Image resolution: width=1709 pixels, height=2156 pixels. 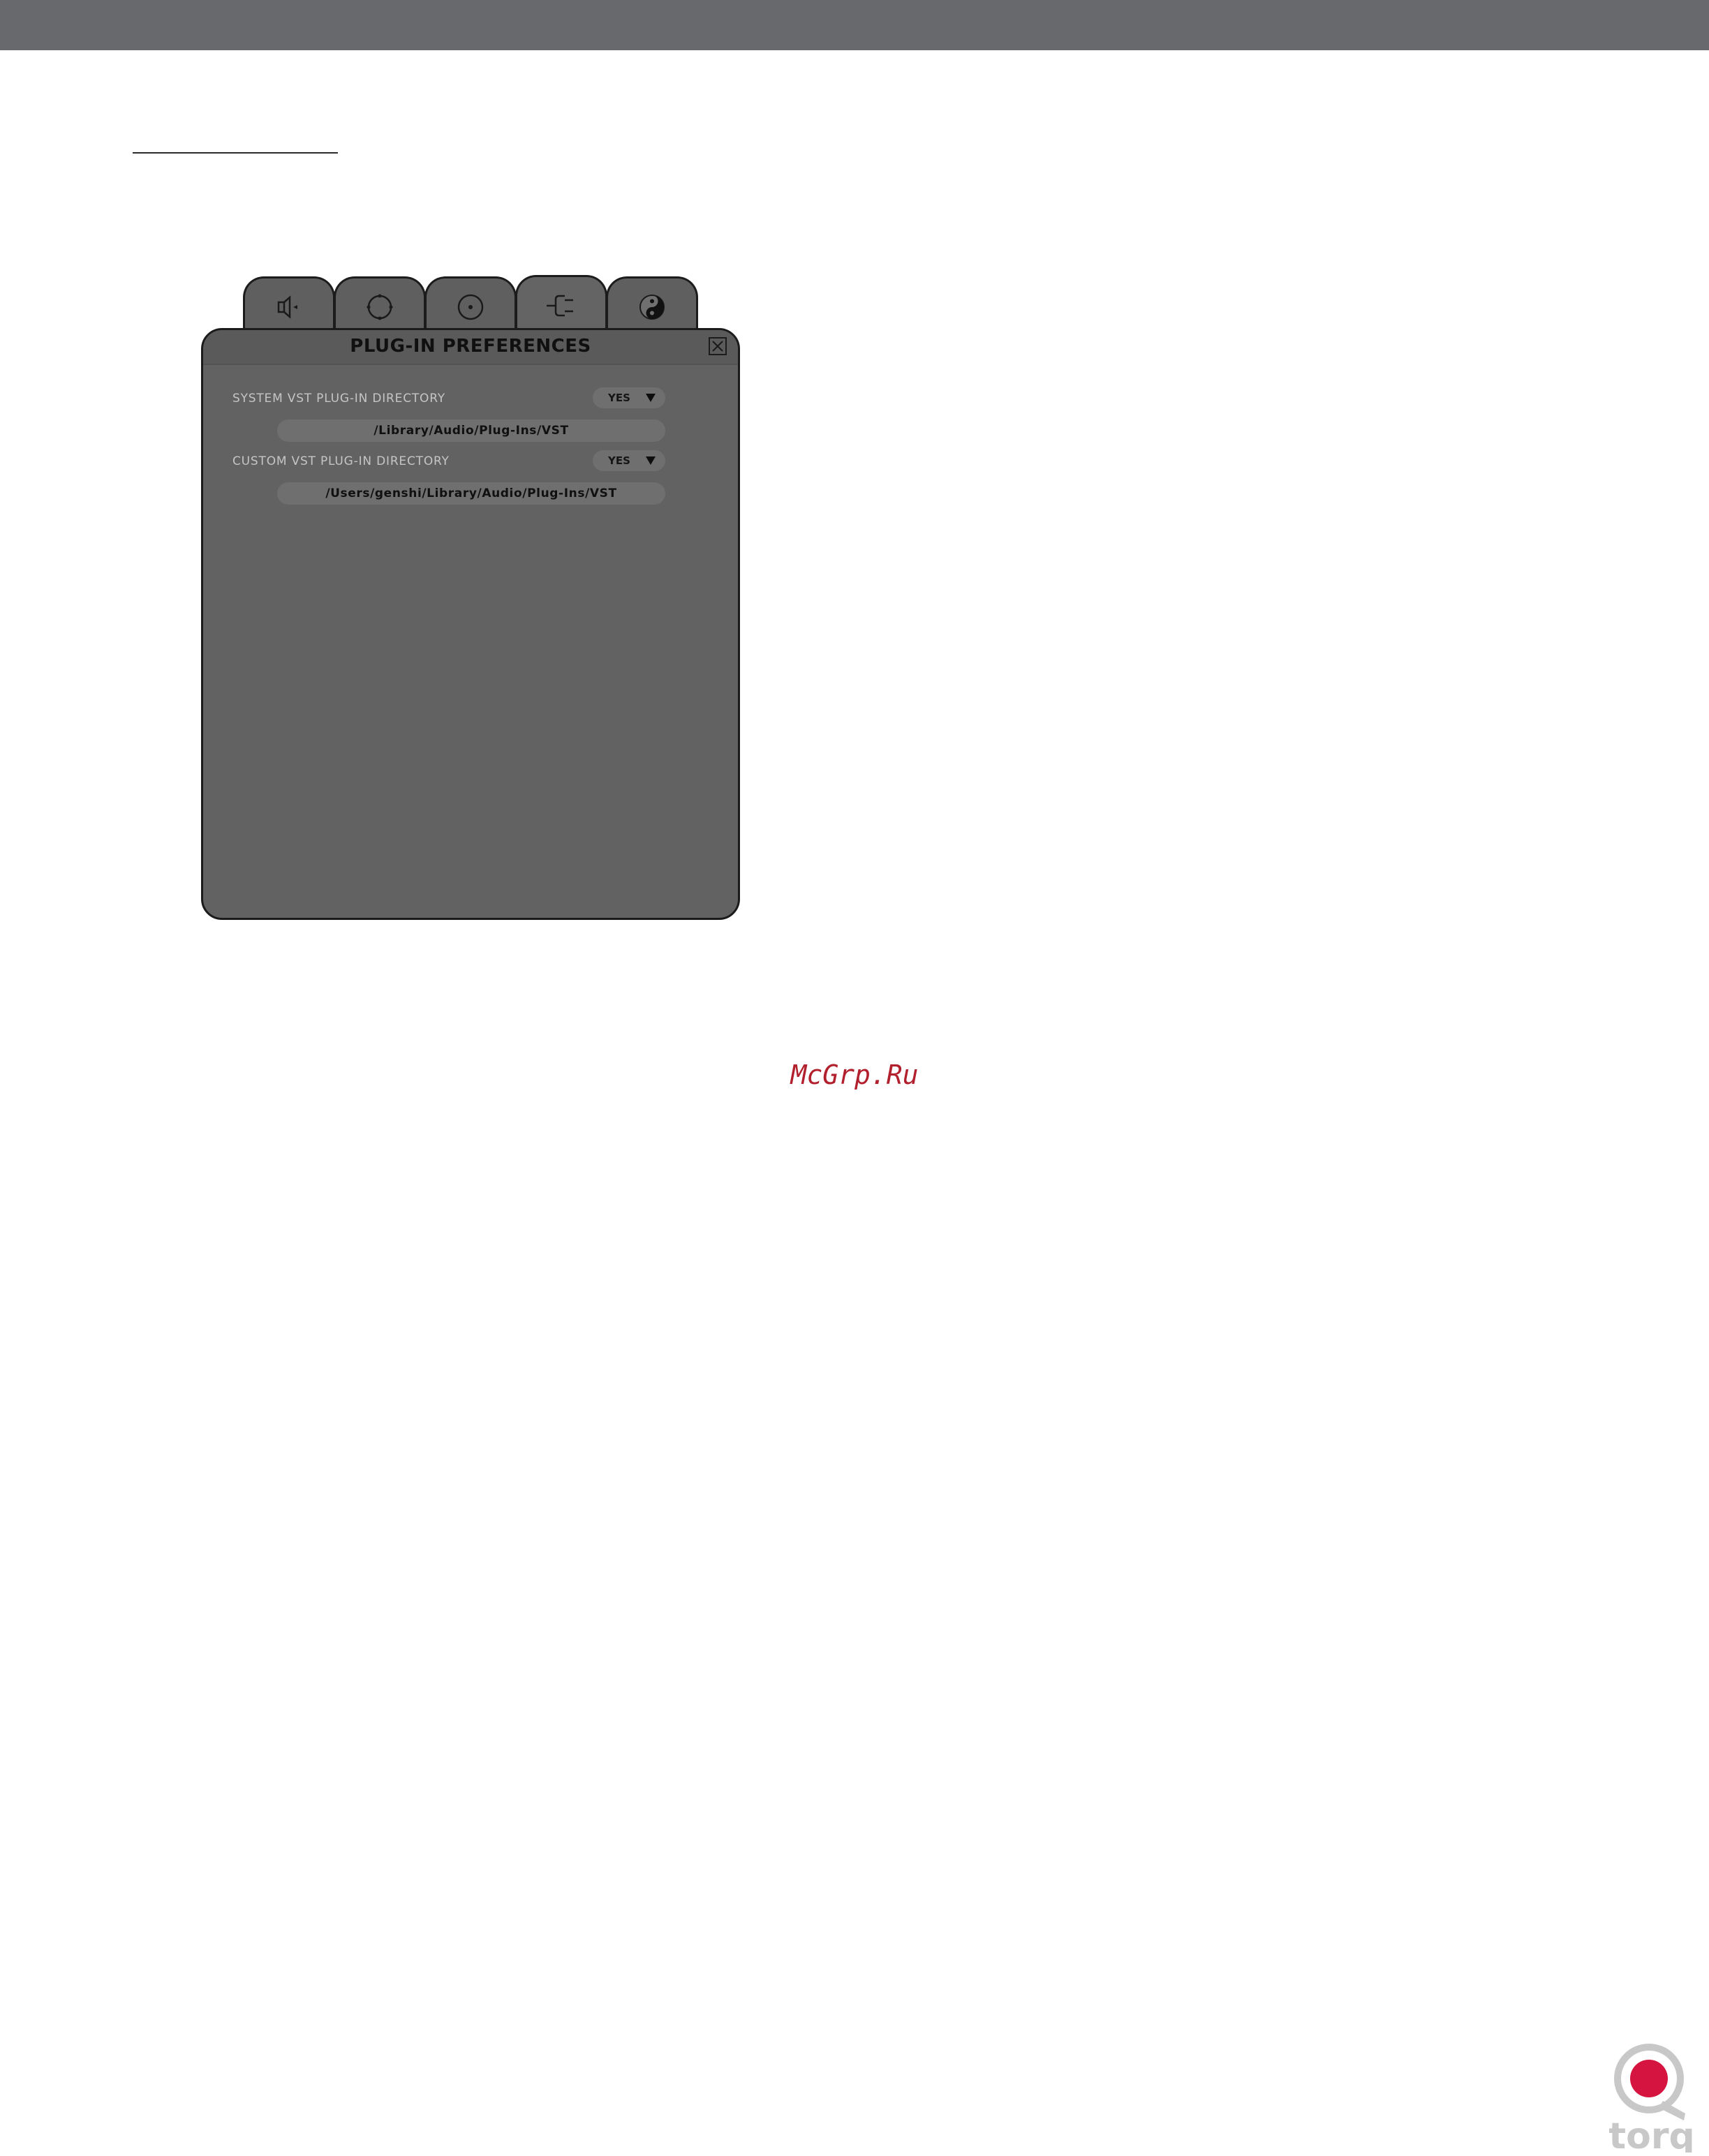 What do you see at coordinates (341, 461) in the screenshot?
I see `custom-vst-label: CUSTOM VST PLUG-IN DIRECTORY` at bounding box center [341, 461].